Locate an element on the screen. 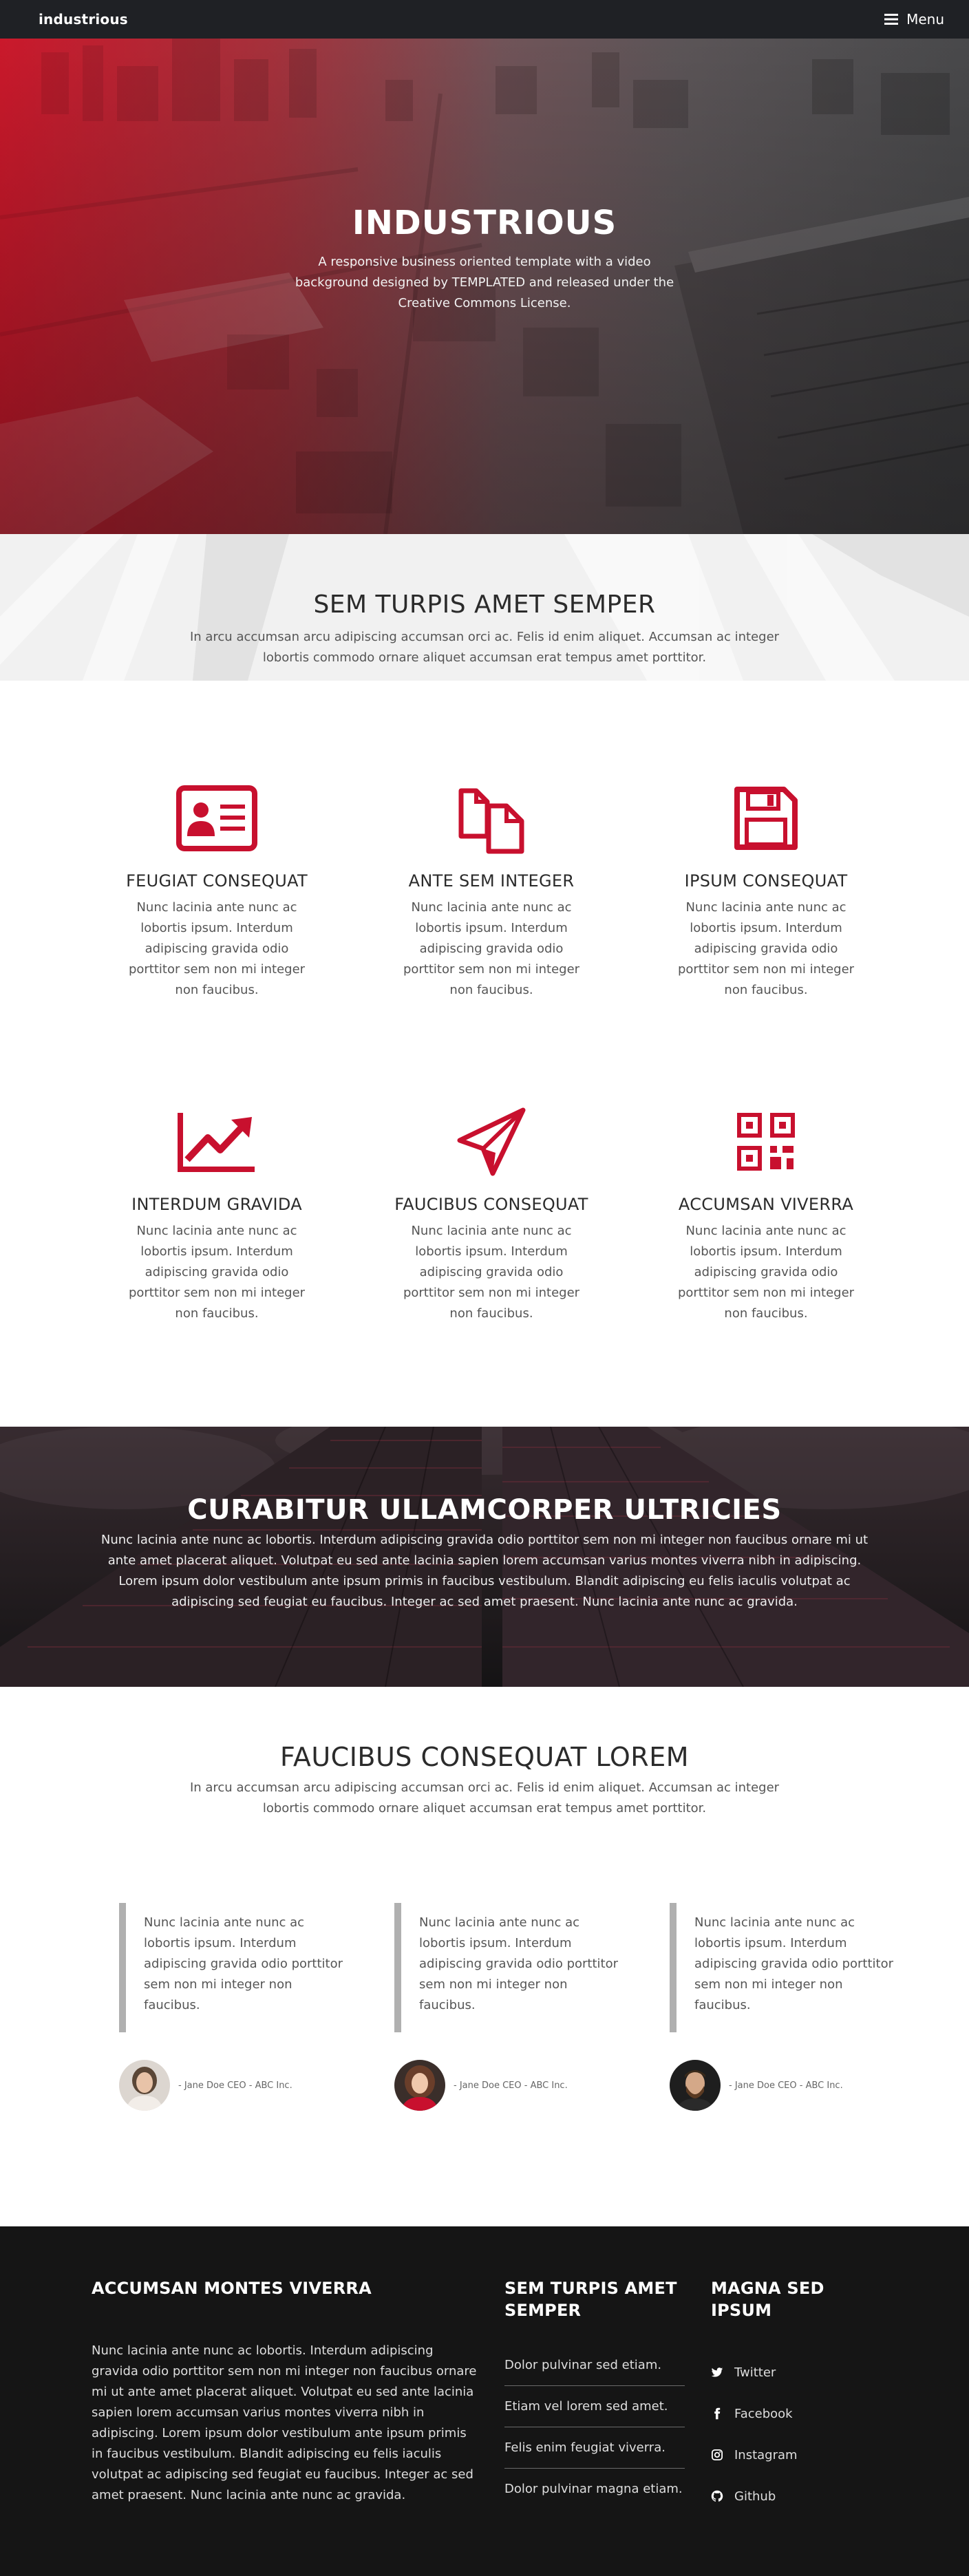  feature-title: IPSUM CONSEQUAT is located at coordinates (766, 881).